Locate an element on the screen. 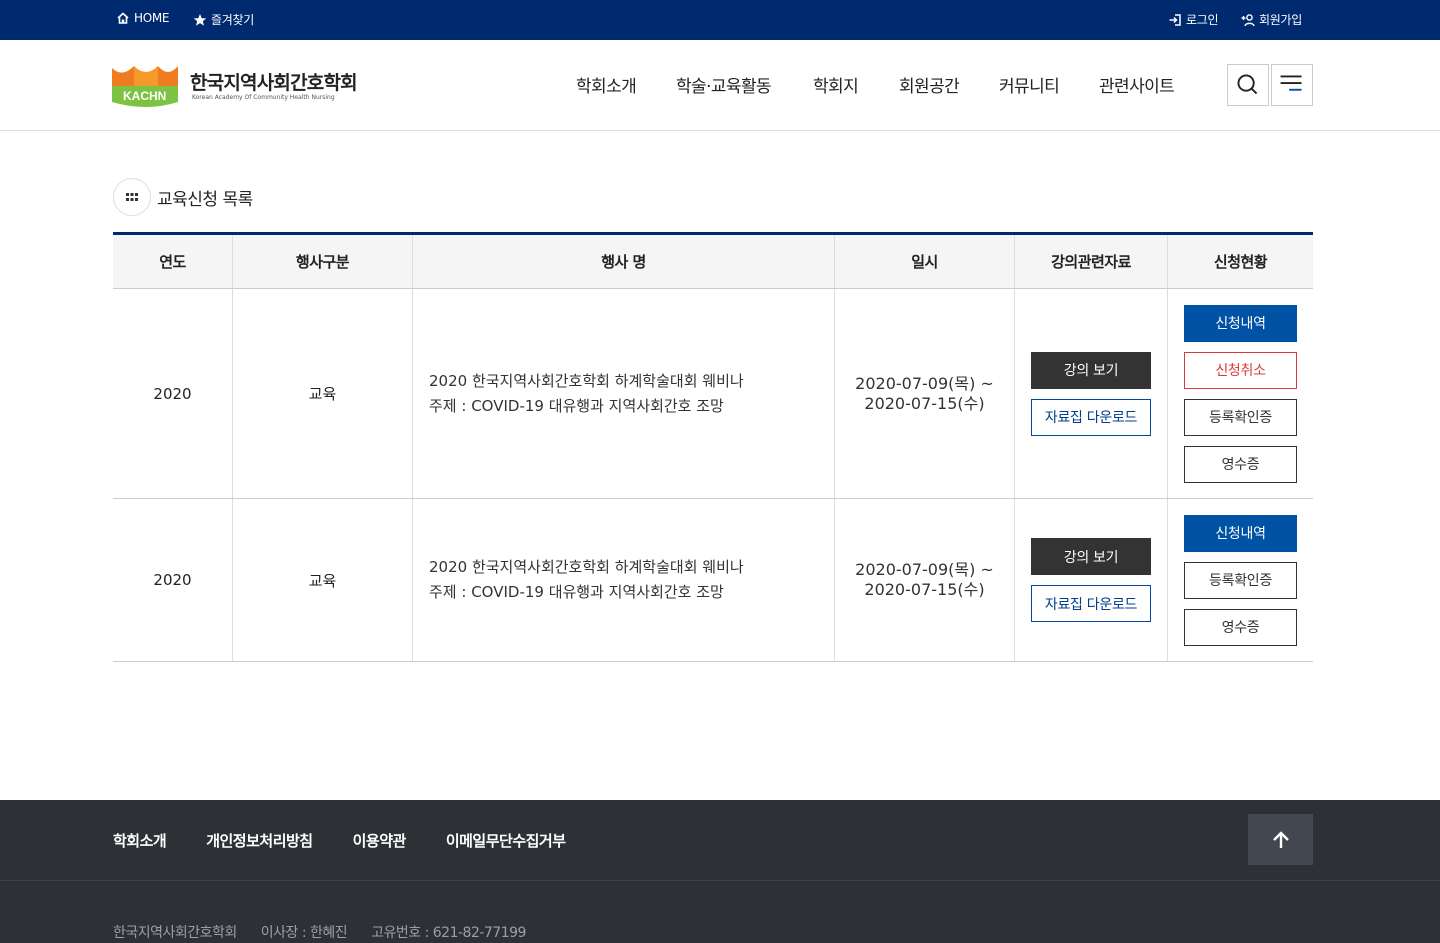 This screenshot has height=943, width=1440. search-icon is located at coordinates (1247, 84).